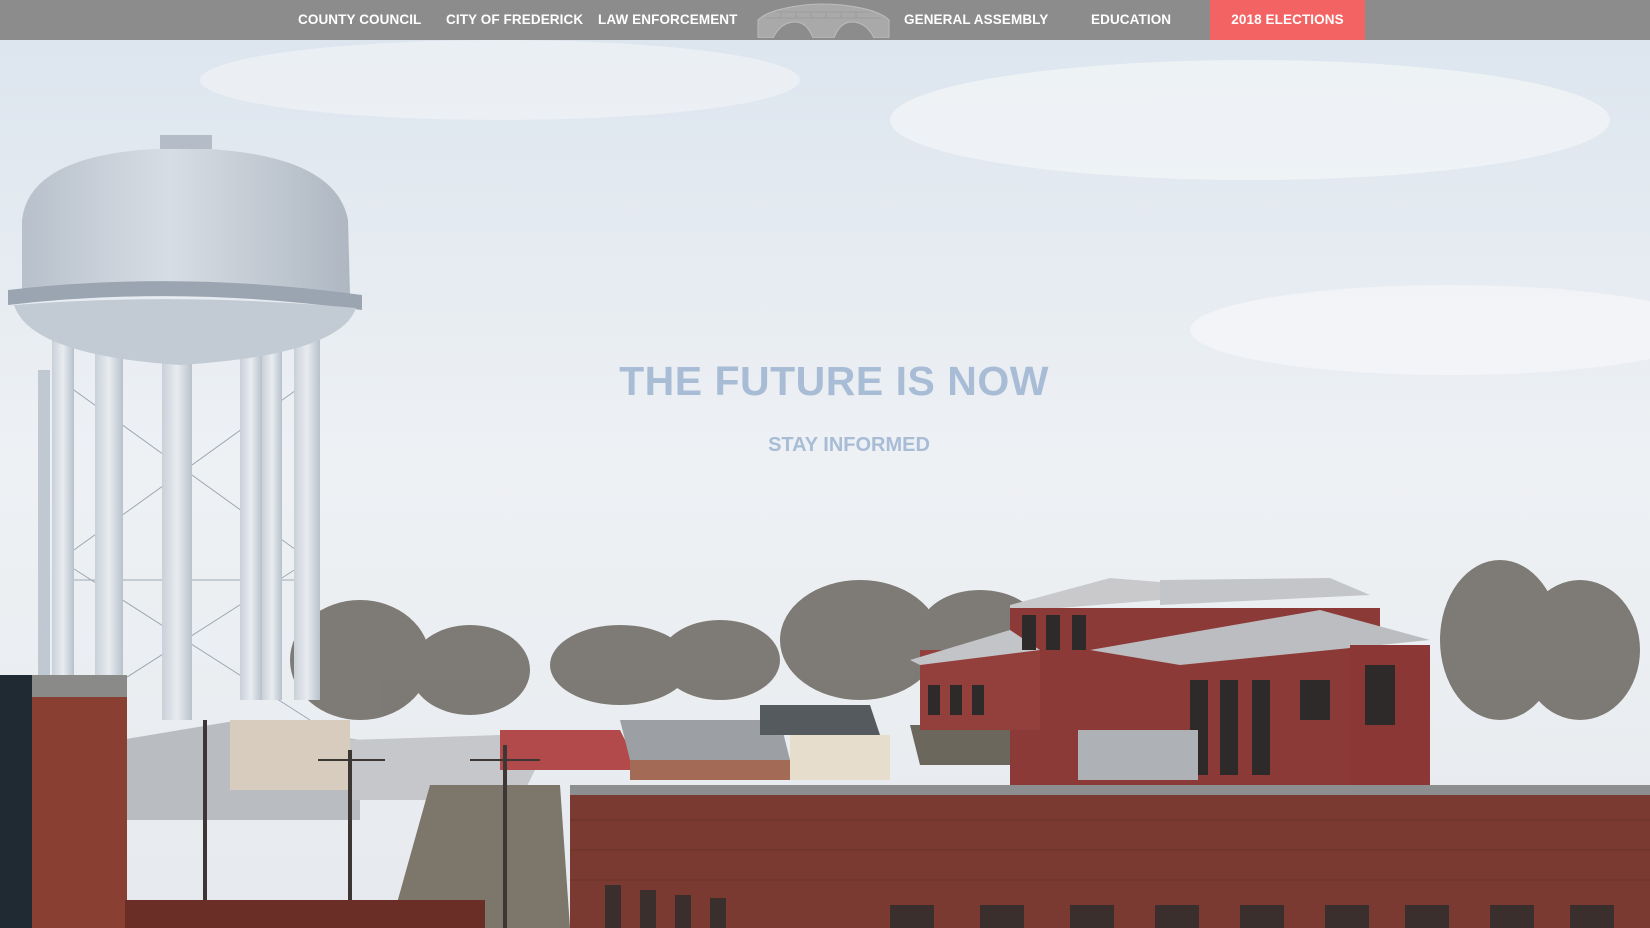  I want to click on bridge-arch-logo-icon, so click(823, 19).